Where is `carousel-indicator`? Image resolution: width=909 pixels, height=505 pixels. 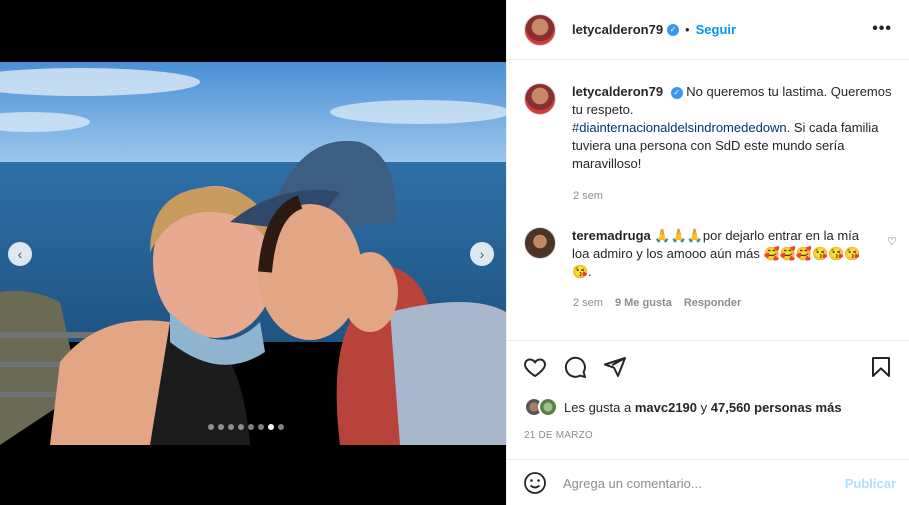
carousel-indicator is located at coordinates (246, 427).